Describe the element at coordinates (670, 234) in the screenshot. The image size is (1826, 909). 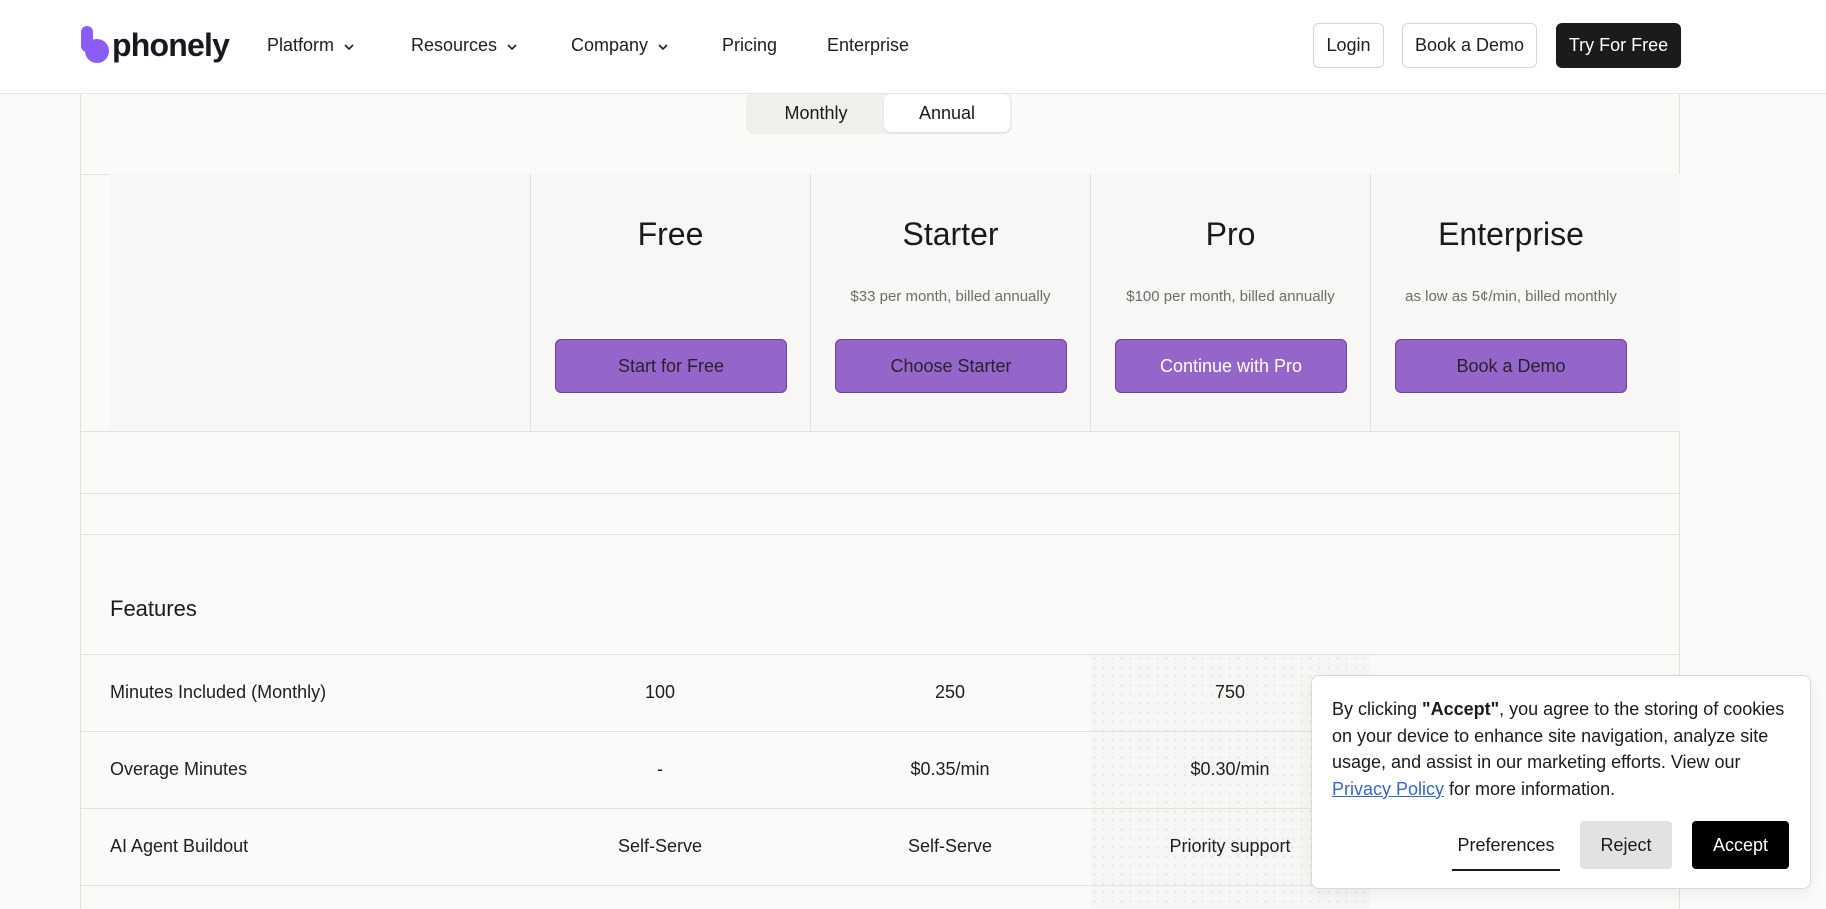
I see `plan-name: Free` at that location.